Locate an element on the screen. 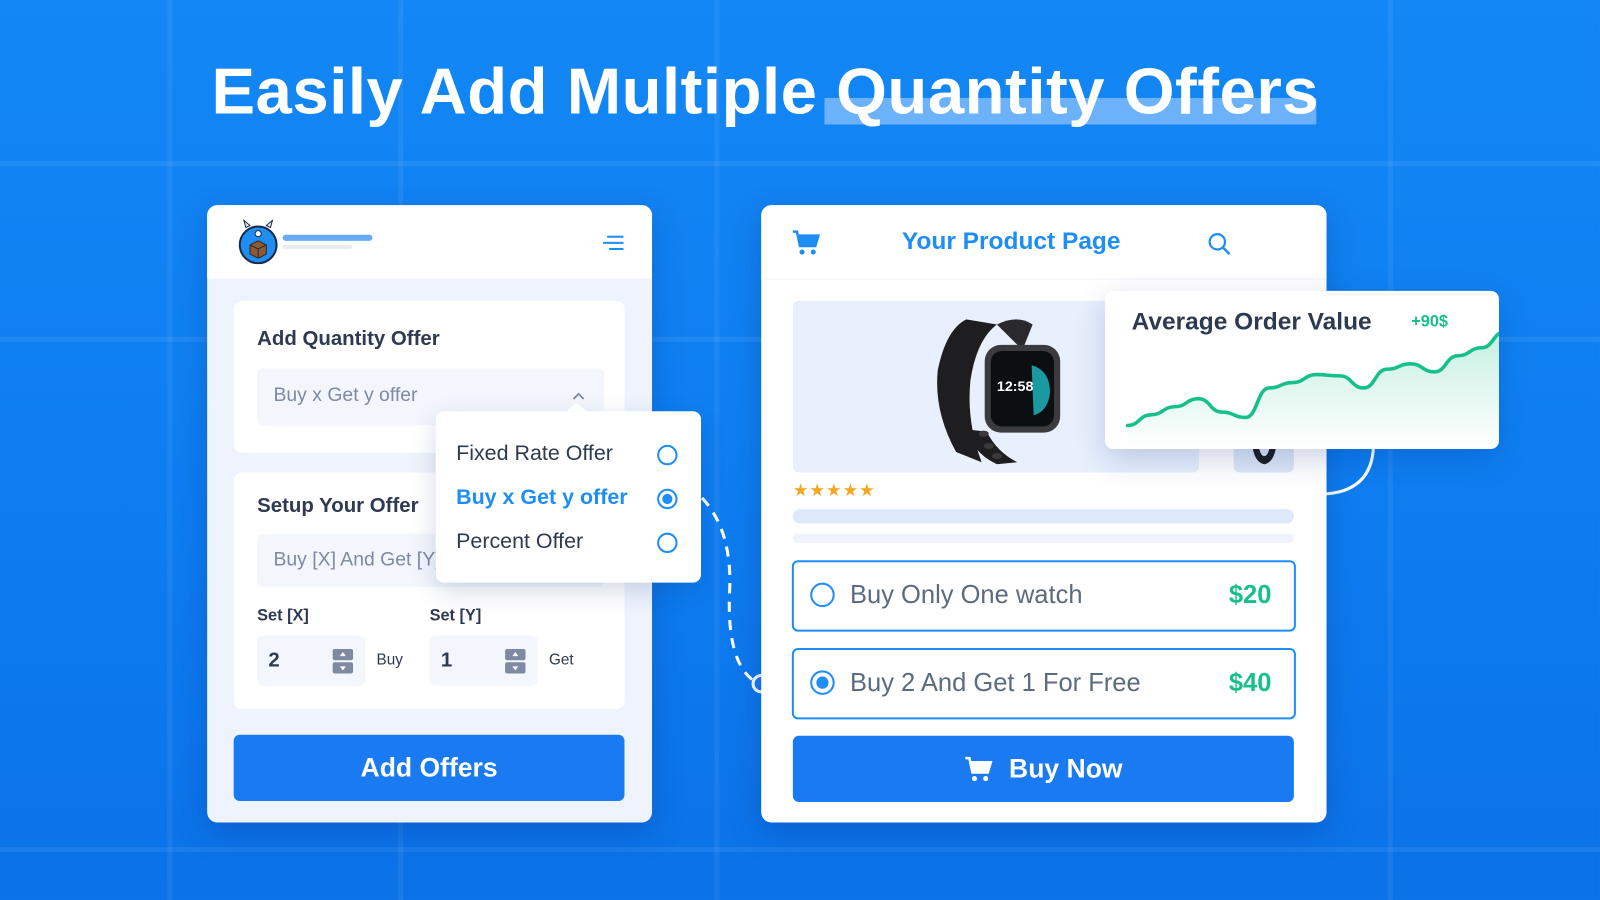  field-value: Buy [X] And Get [Y] is located at coordinates (357, 559).